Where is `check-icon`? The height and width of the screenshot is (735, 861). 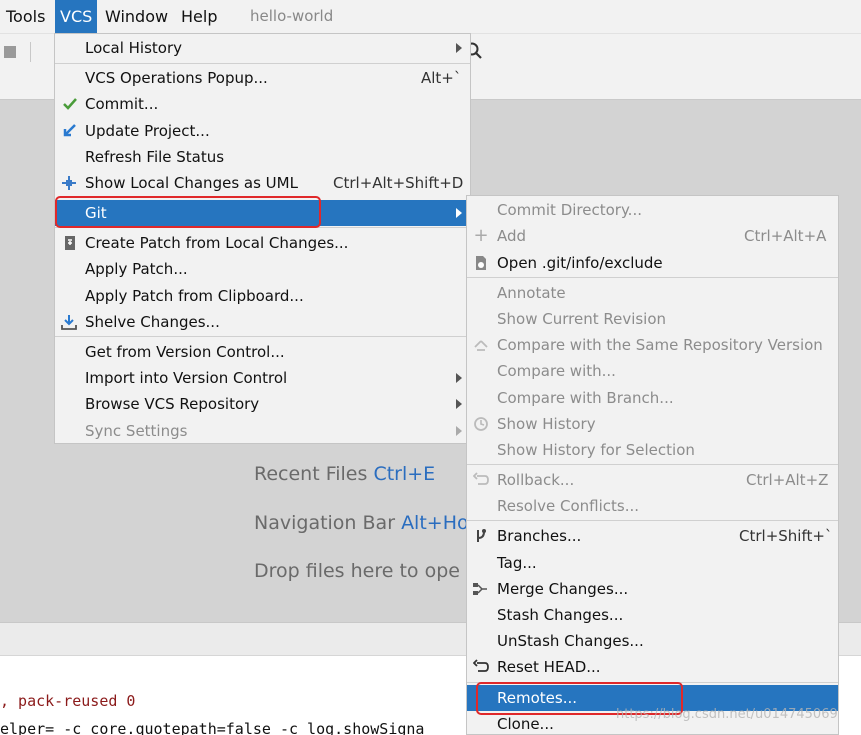
check-icon is located at coordinates (70, 104).